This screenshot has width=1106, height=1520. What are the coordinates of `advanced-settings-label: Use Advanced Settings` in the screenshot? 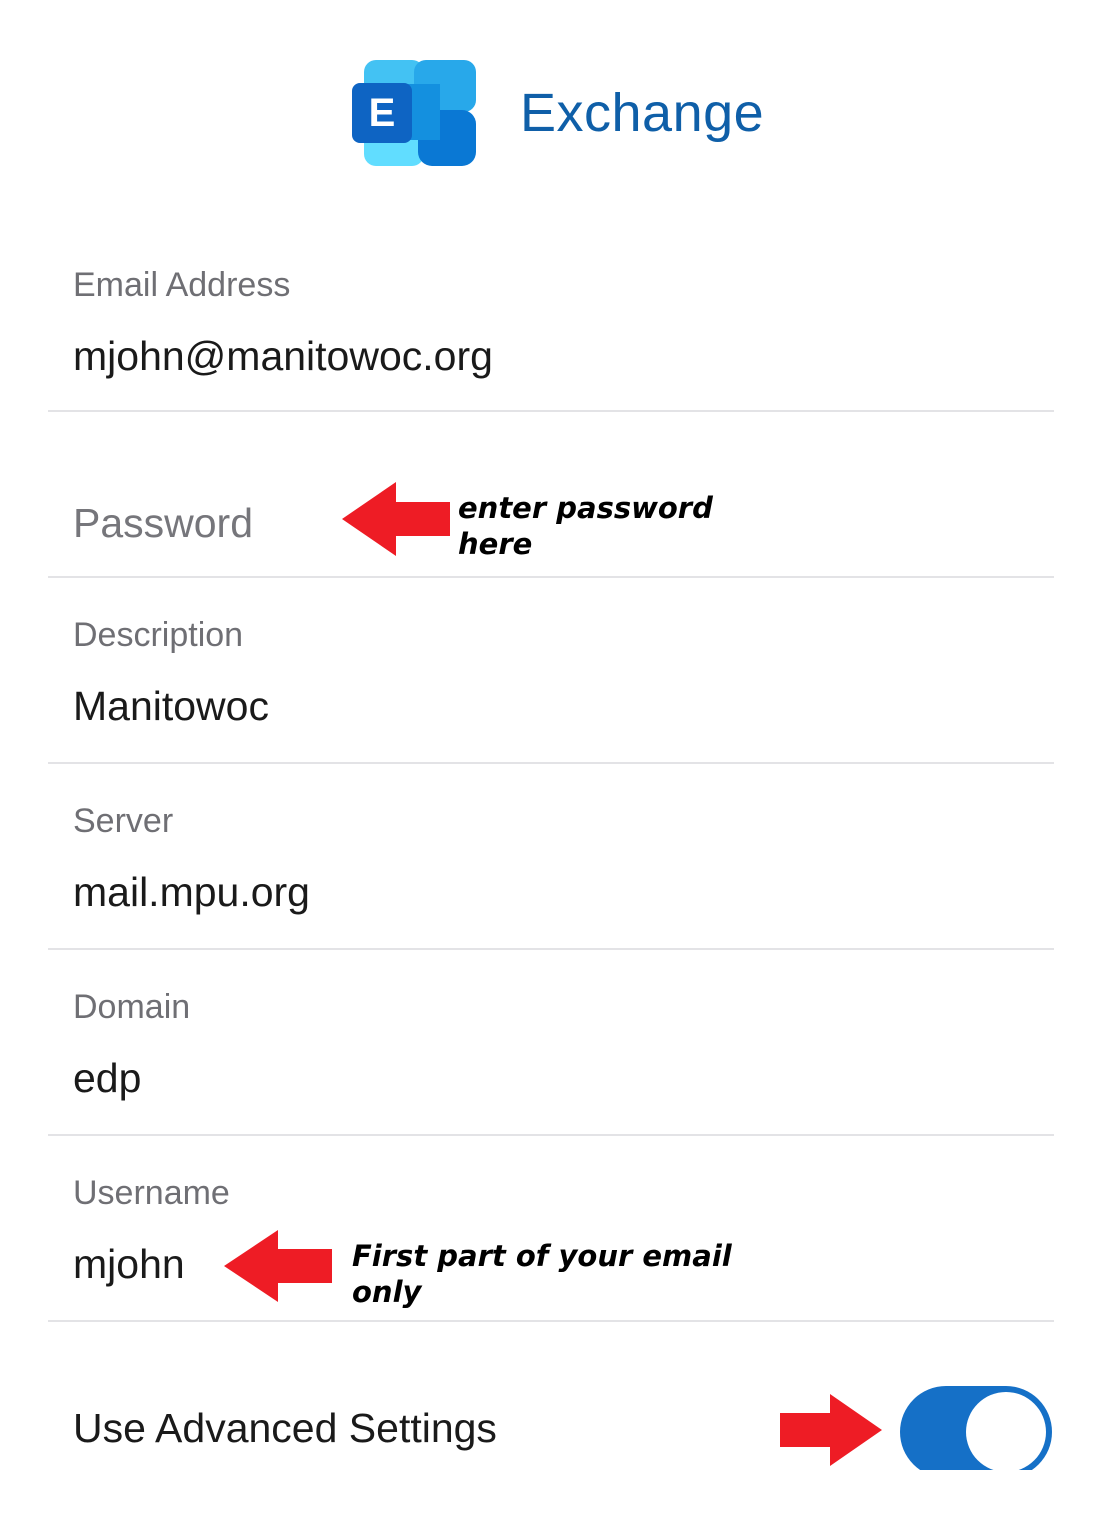 It's located at (285, 1428).